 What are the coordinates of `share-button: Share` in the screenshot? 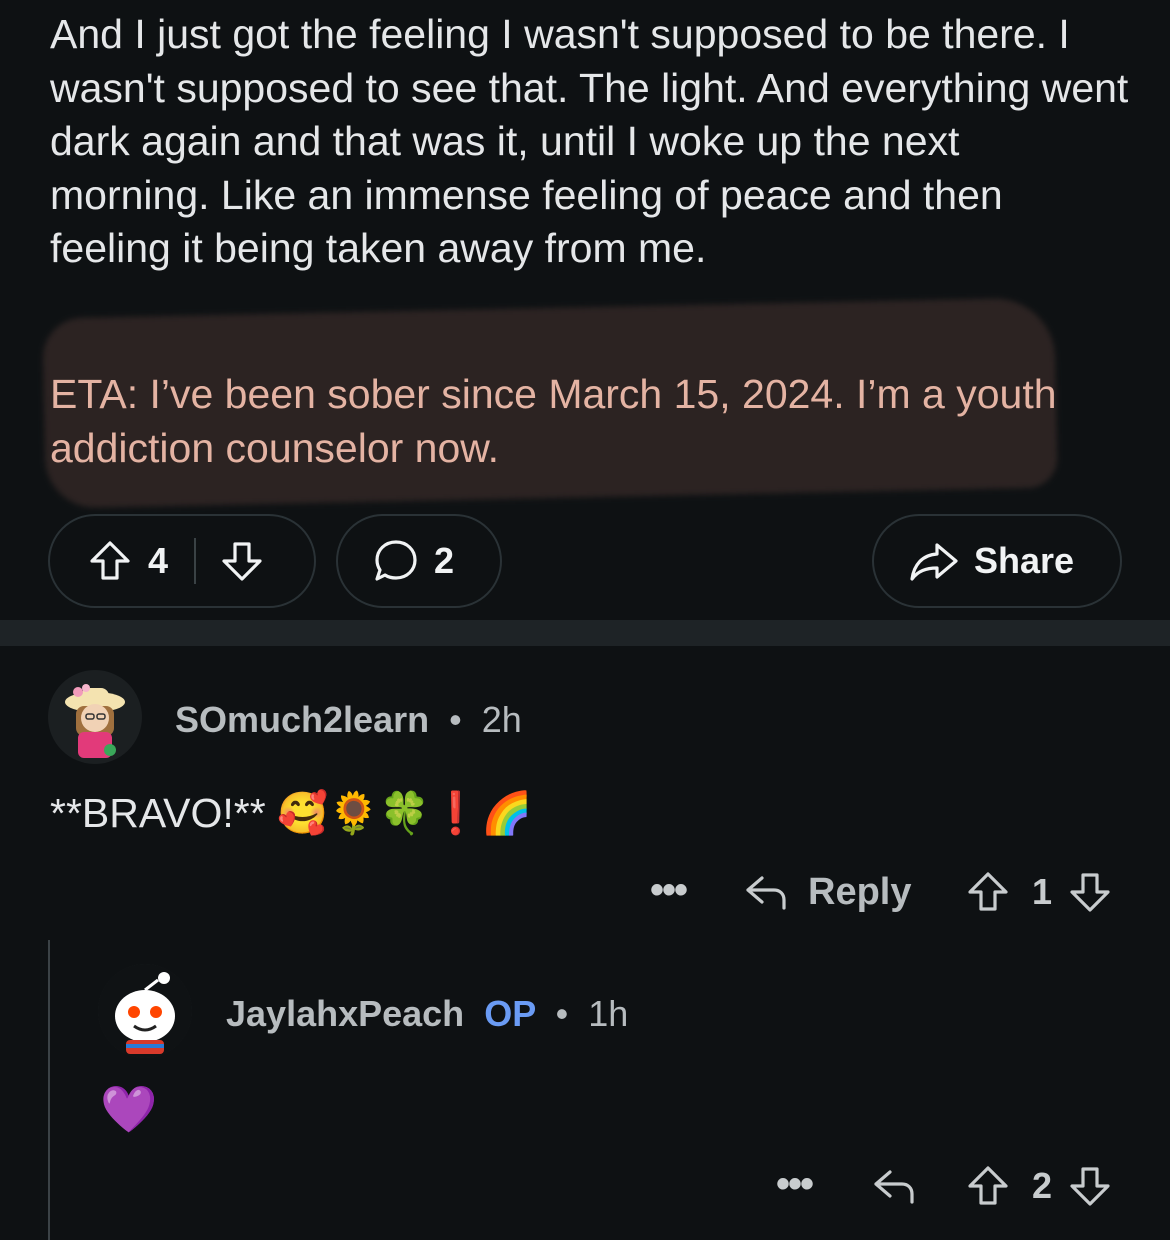 It's located at (997, 561).